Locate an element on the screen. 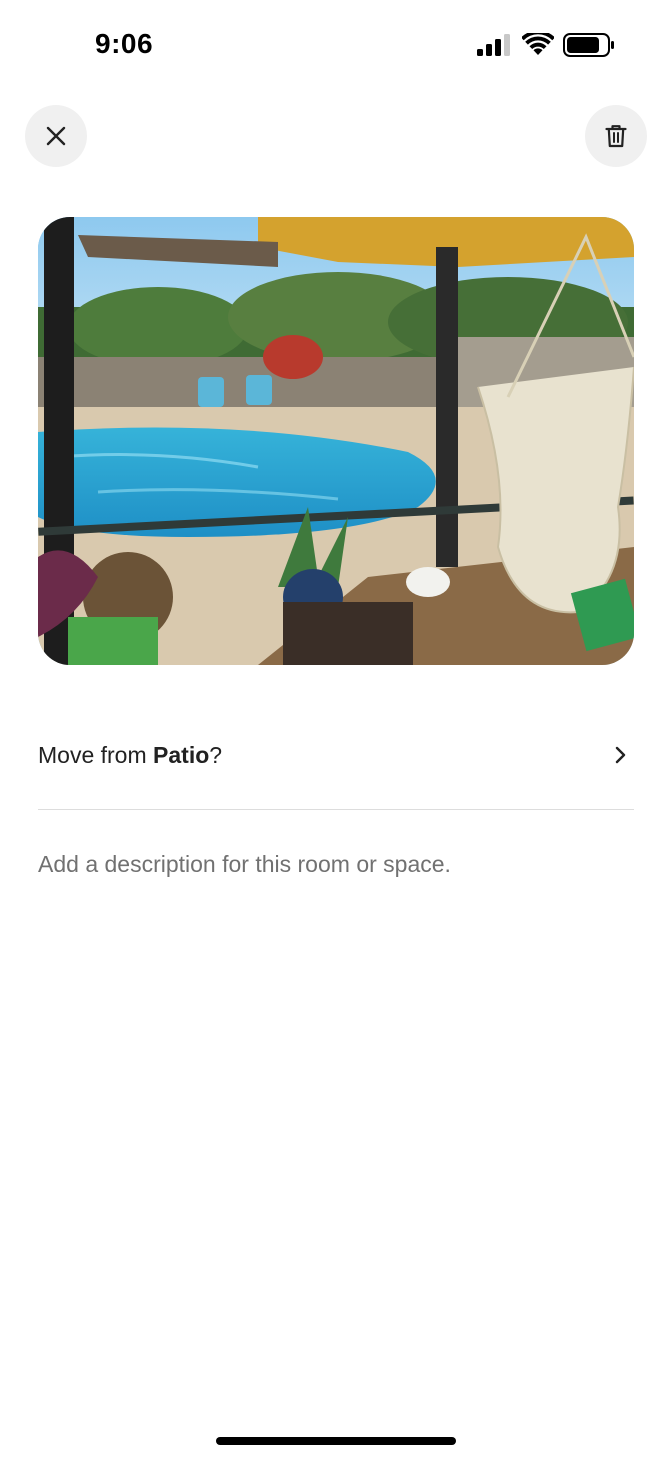  move-prefix: Move from is located at coordinates (96, 754).